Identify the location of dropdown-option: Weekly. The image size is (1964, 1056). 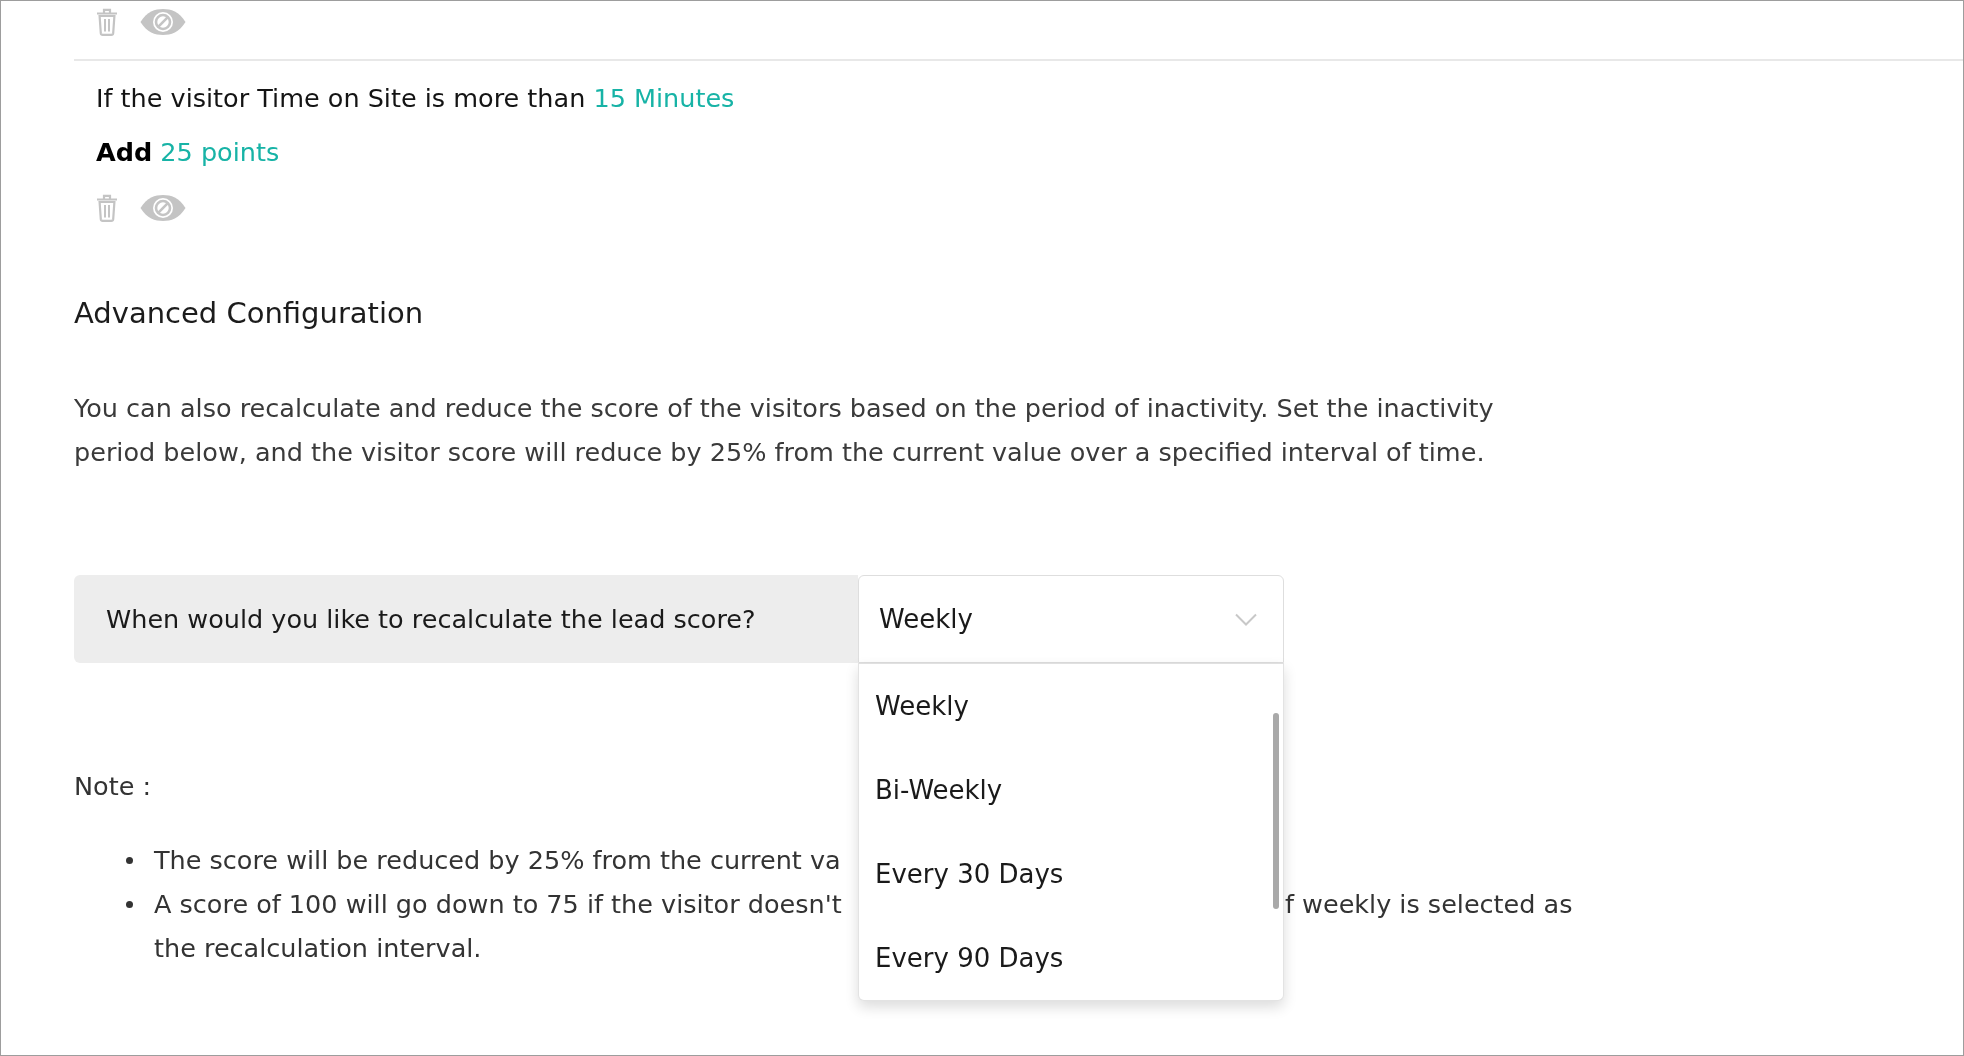
(1071, 706).